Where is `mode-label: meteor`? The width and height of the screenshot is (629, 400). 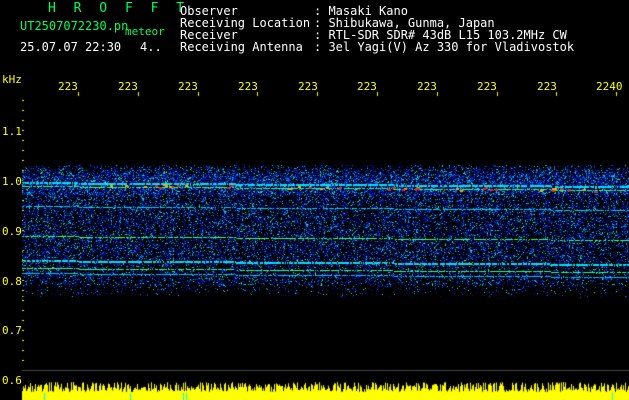 mode-label: meteor is located at coordinates (145, 31).